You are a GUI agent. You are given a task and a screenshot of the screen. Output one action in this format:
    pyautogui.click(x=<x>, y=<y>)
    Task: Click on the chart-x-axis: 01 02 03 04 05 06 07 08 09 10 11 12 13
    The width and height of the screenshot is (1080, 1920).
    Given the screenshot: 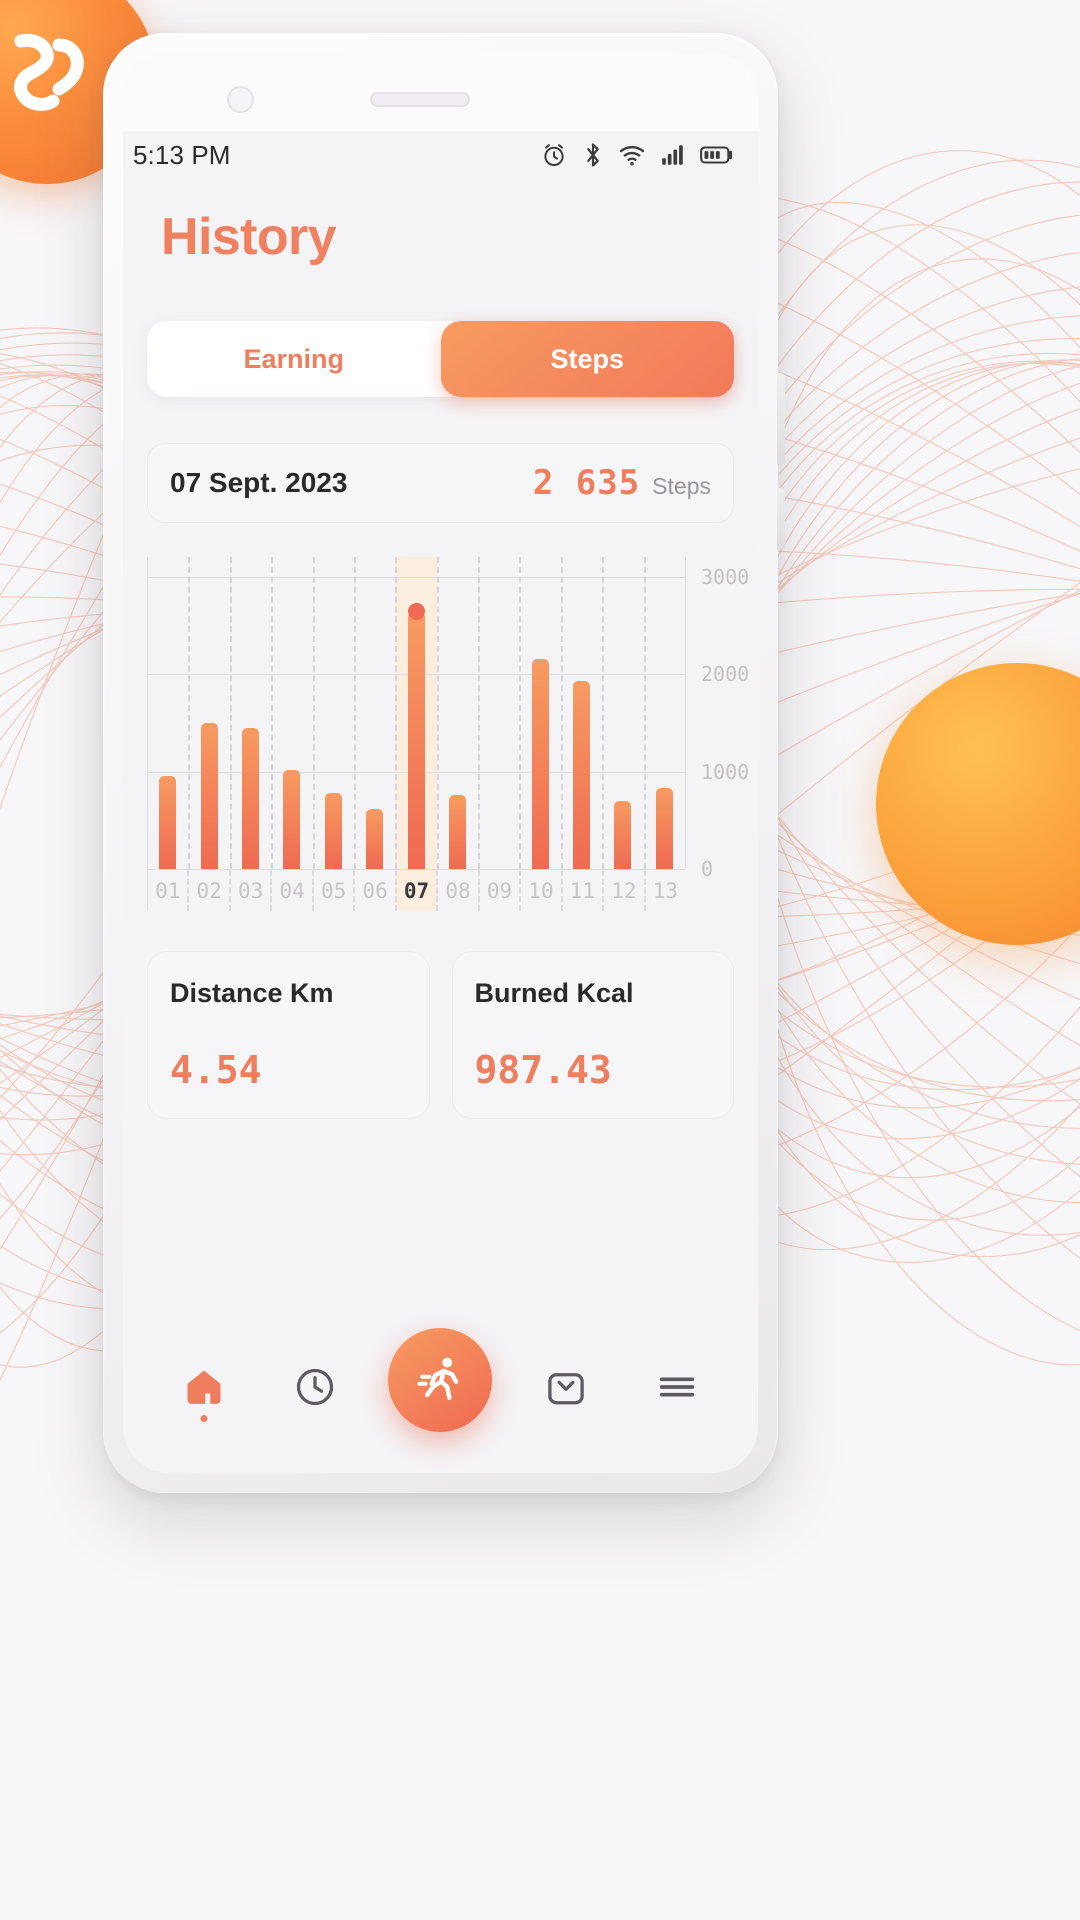 What is the action you would take?
    pyautogui.click(x=416, y=890)
    